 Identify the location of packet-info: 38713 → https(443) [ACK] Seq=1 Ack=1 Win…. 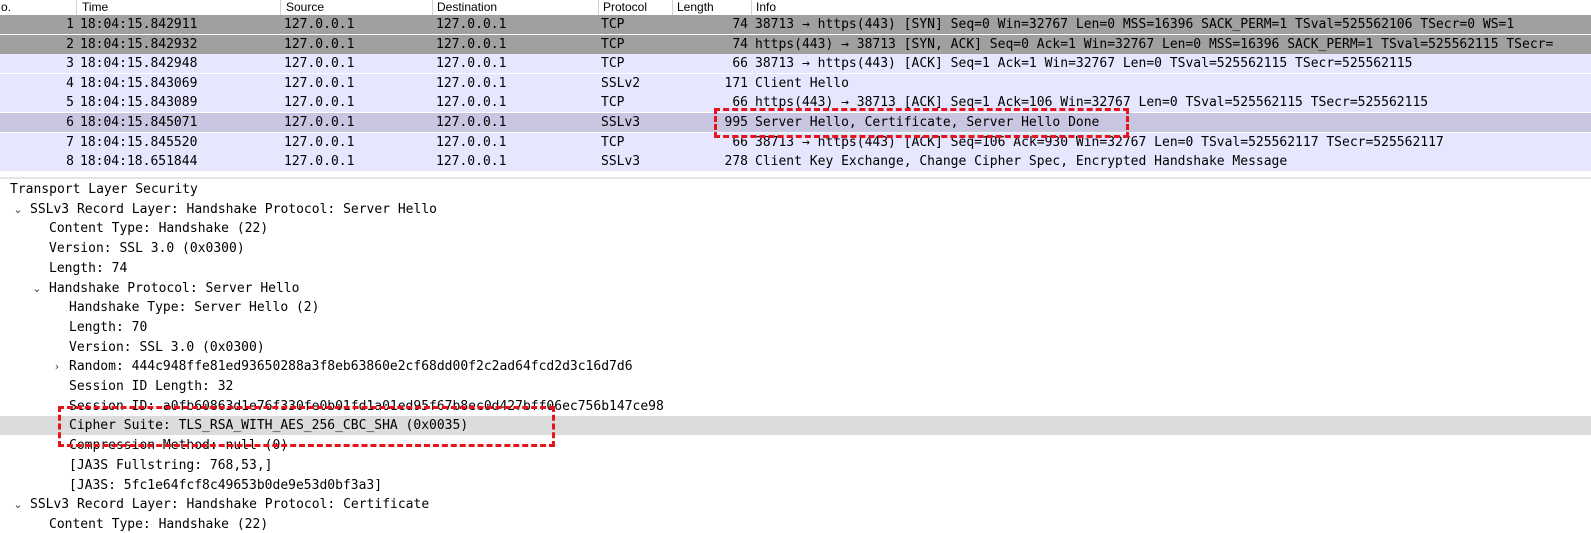
(1084, 63).